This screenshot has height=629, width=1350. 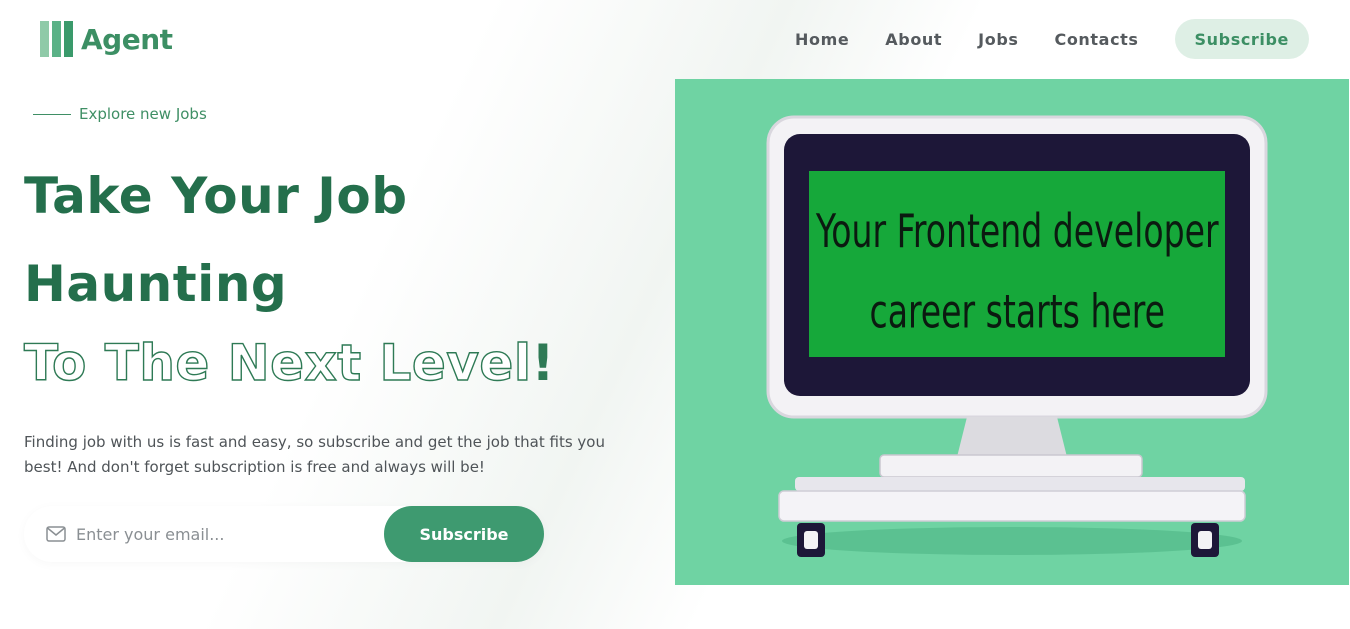 What do you see at coordinates (56, 534) in the screenshot?
I see `mail-icon` at bounding box center [56, 534].